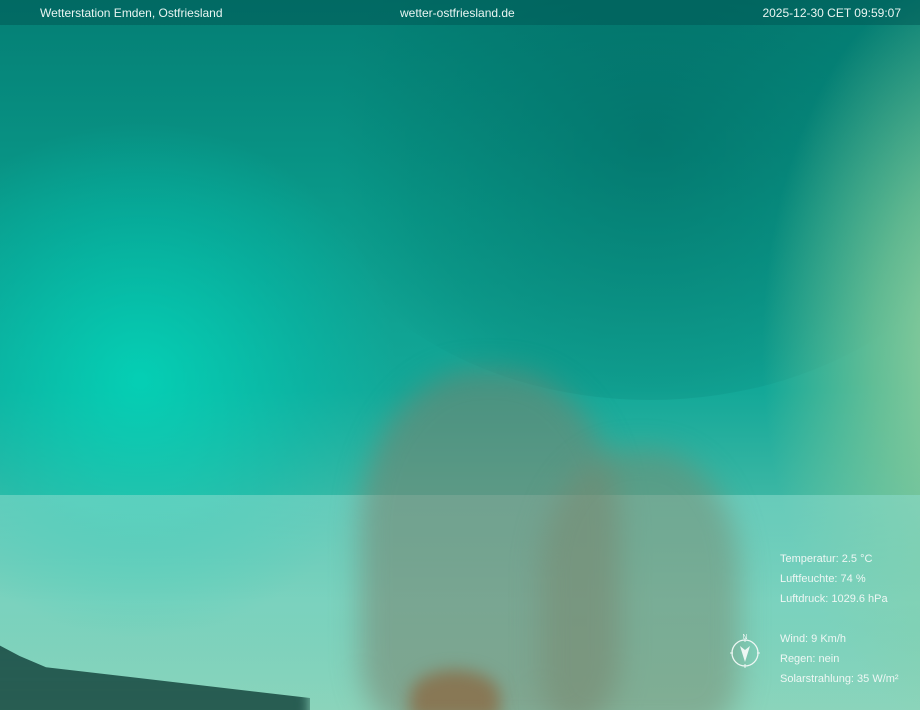  I want to click on pressure-reading: Luftdruck: 1029.6 hPa, so click(834, 599).